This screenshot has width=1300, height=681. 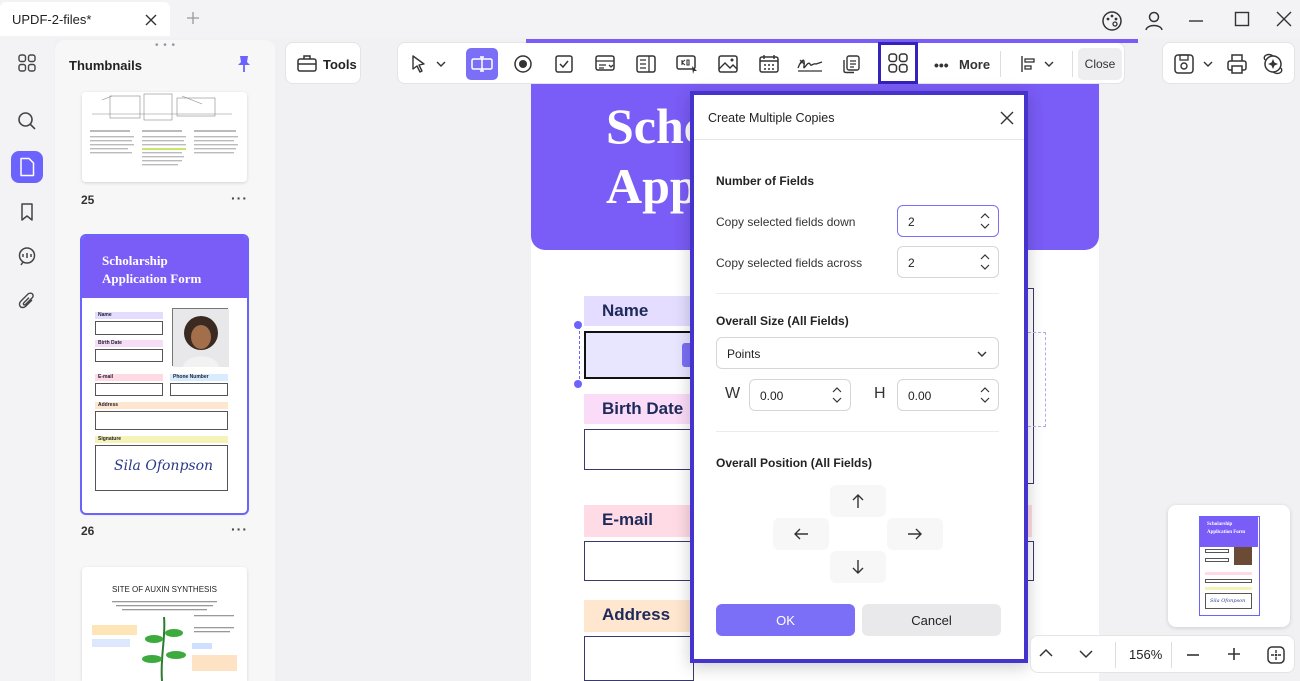 I want to click on move-down-button, so click(x=858, y=567).